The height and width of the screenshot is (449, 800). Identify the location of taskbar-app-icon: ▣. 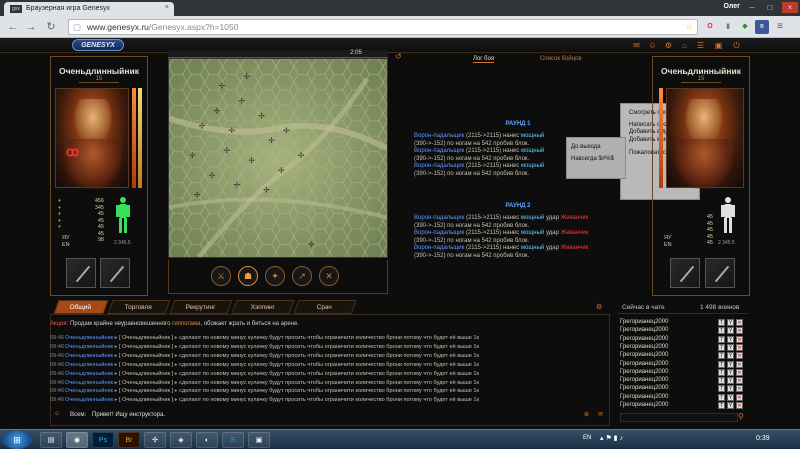
(259, 440).